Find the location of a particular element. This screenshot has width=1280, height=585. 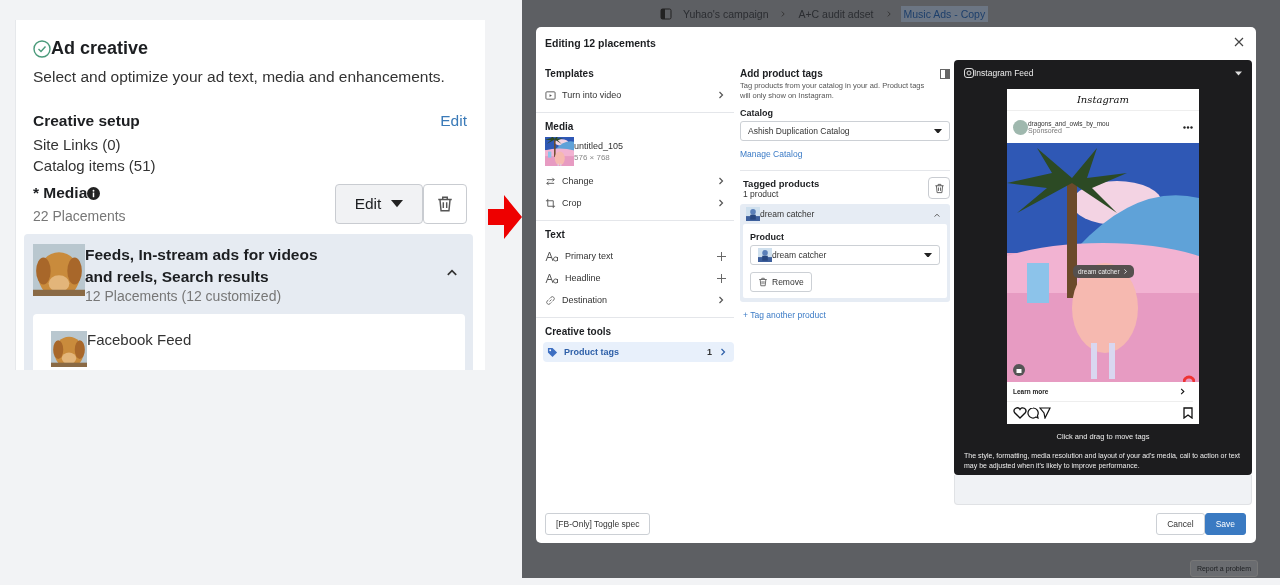

heart-icon is located at coordinates (1020, 413).